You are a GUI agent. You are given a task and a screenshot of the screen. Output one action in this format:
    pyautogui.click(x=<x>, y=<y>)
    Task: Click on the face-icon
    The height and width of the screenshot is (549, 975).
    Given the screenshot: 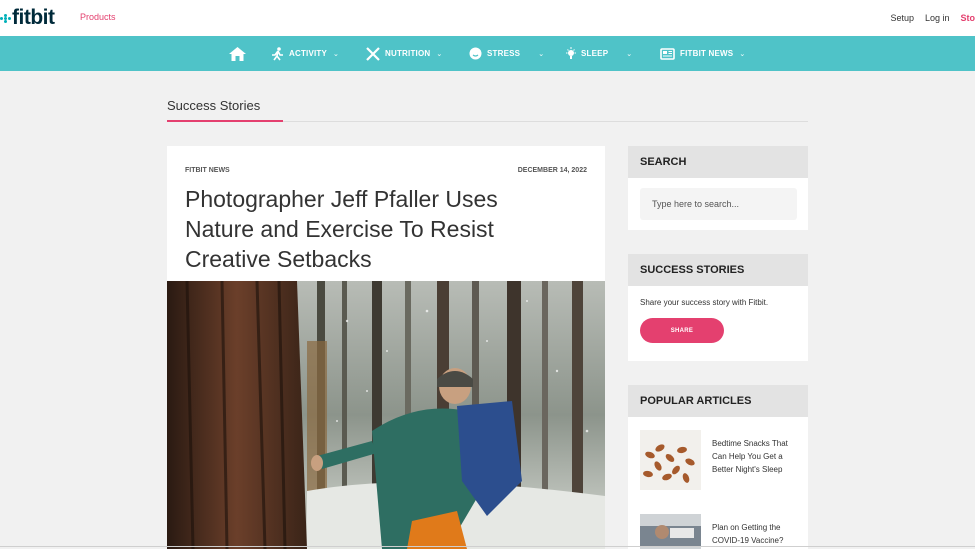 What is the action you would take?
    pyautogui.click(x=475, y=53)
    